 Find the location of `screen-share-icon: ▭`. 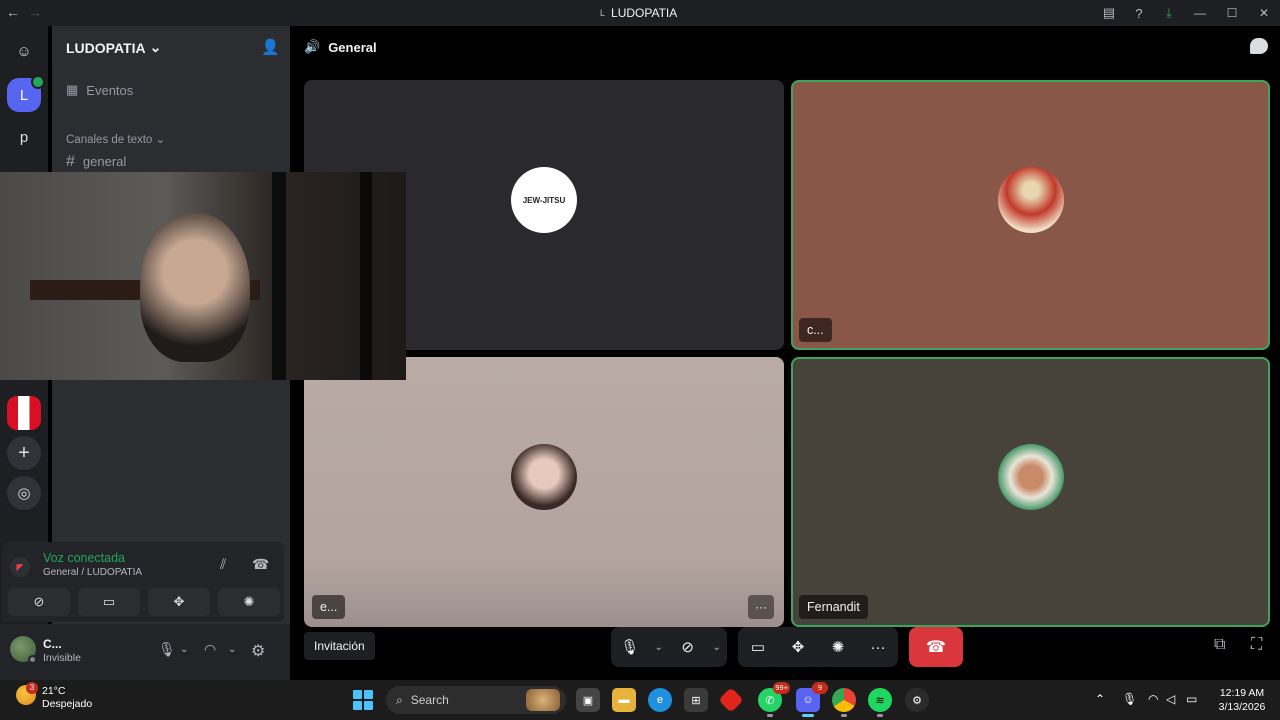

screen-share-icon: ▭ is located at coordinates (758, 647).